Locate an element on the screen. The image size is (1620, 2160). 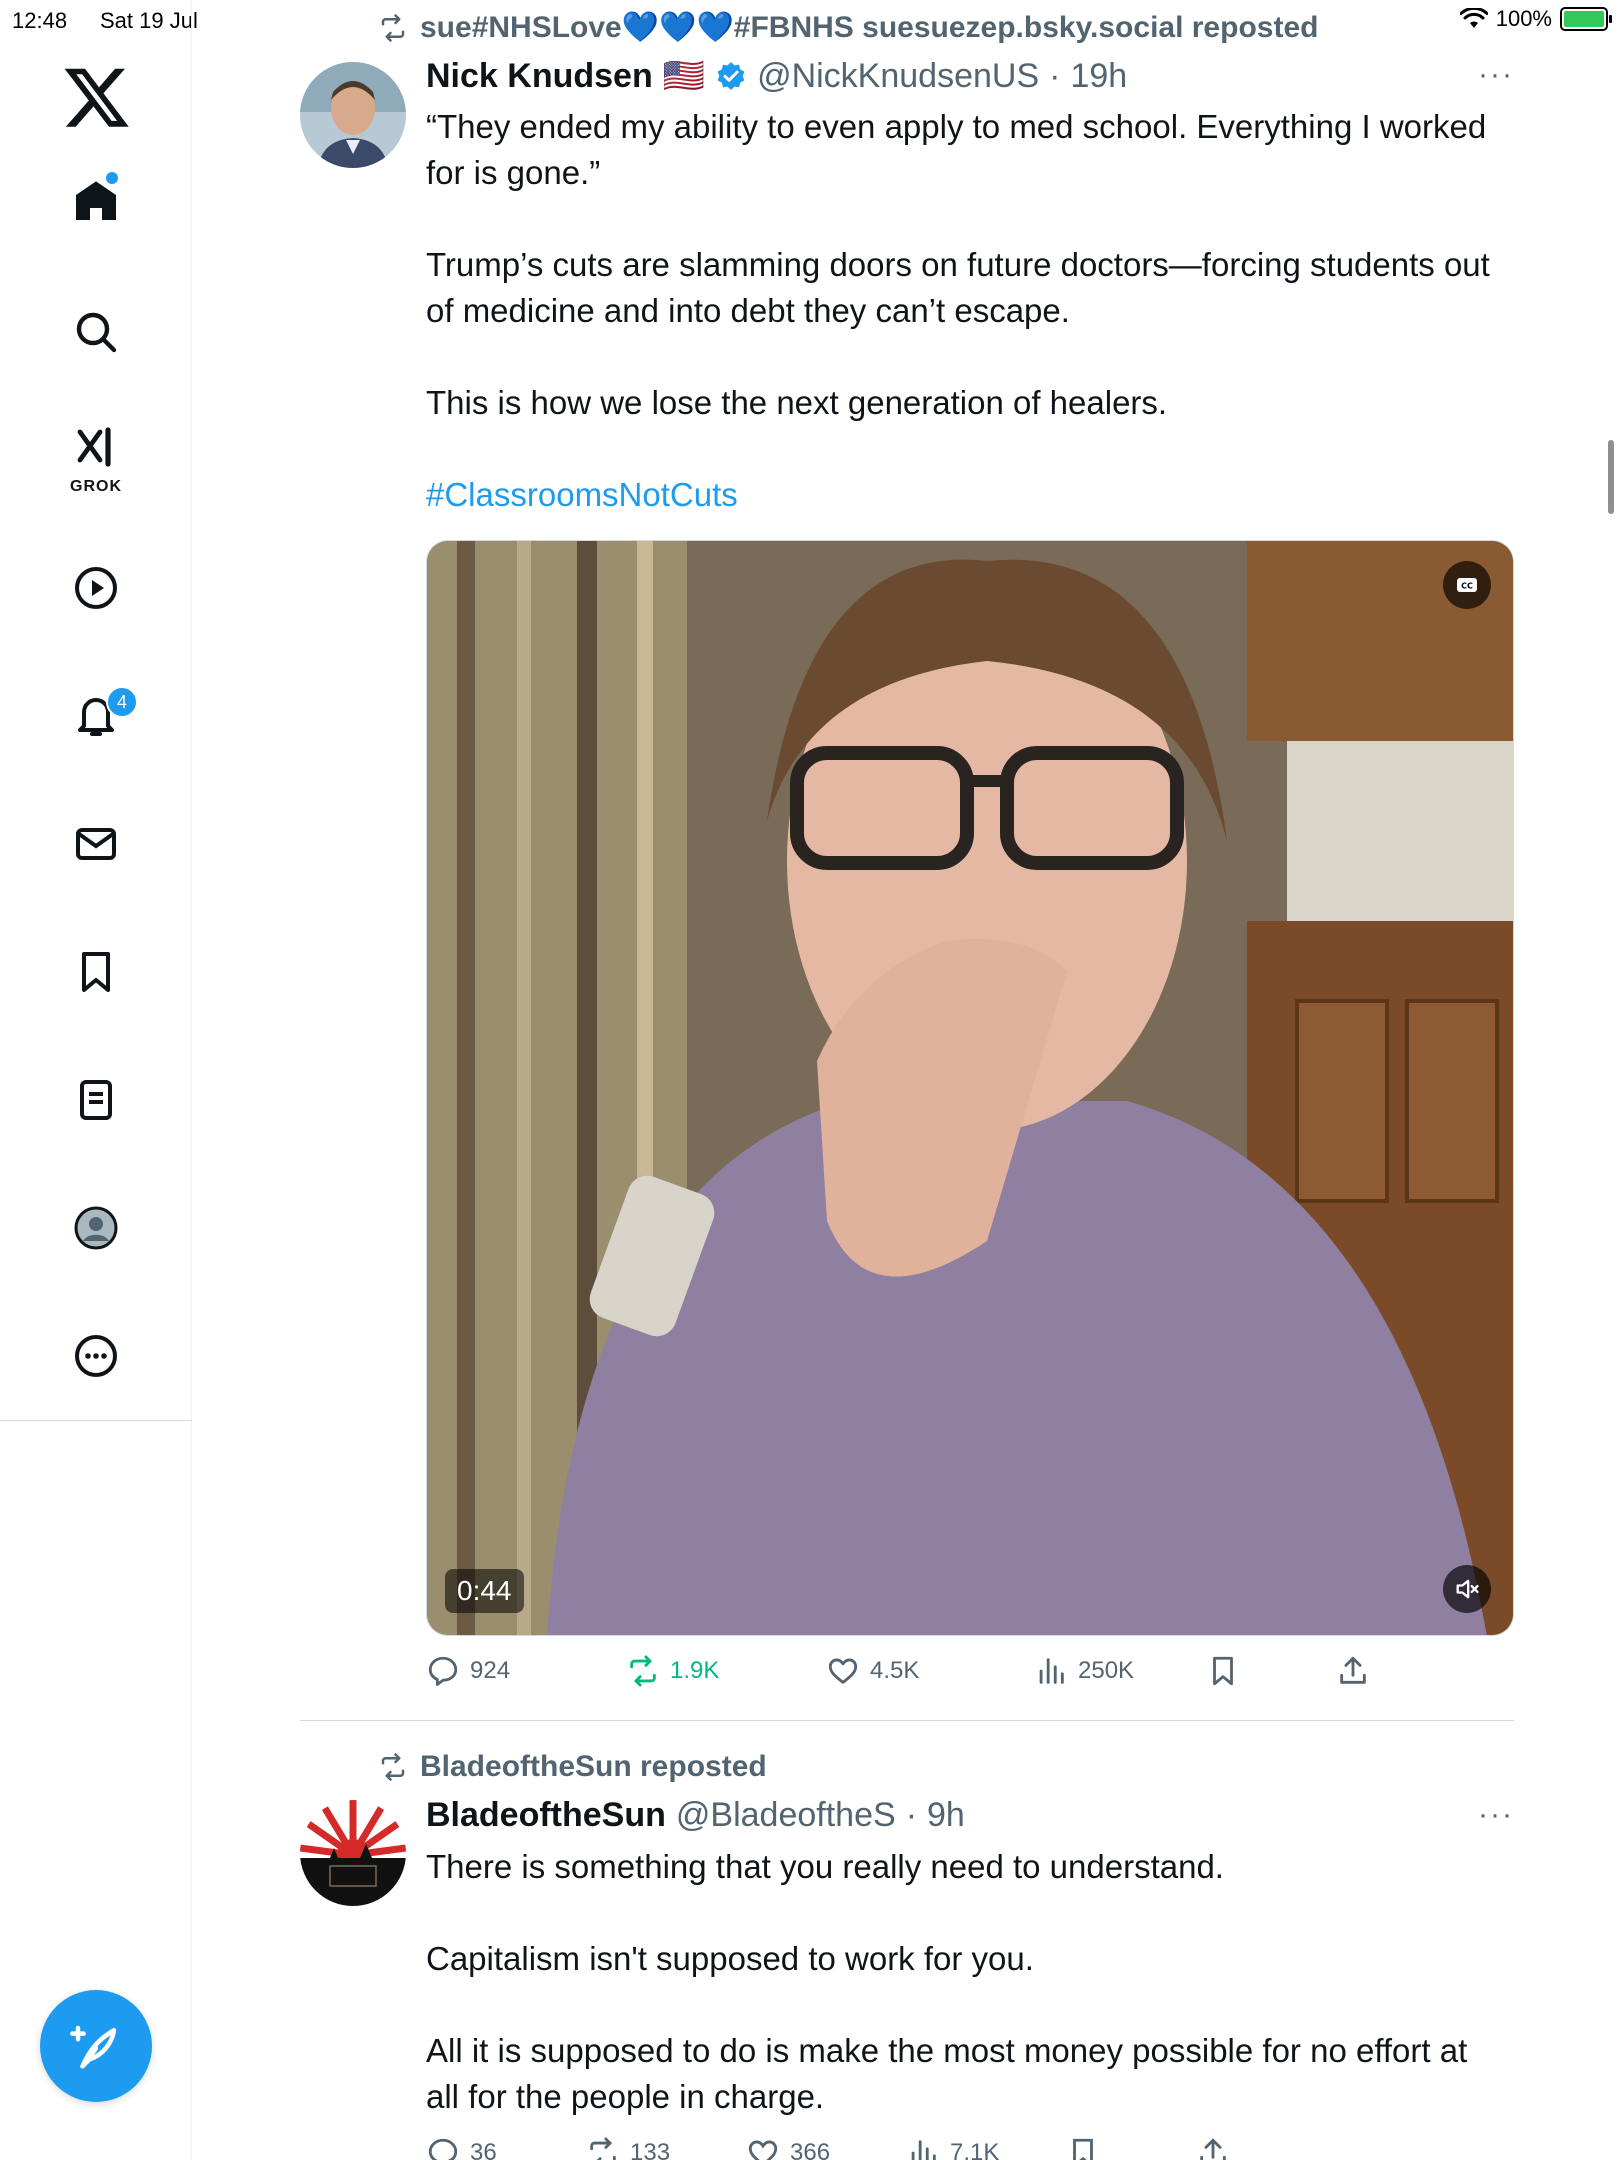
mail-icon is located at coordinates (96, 844).